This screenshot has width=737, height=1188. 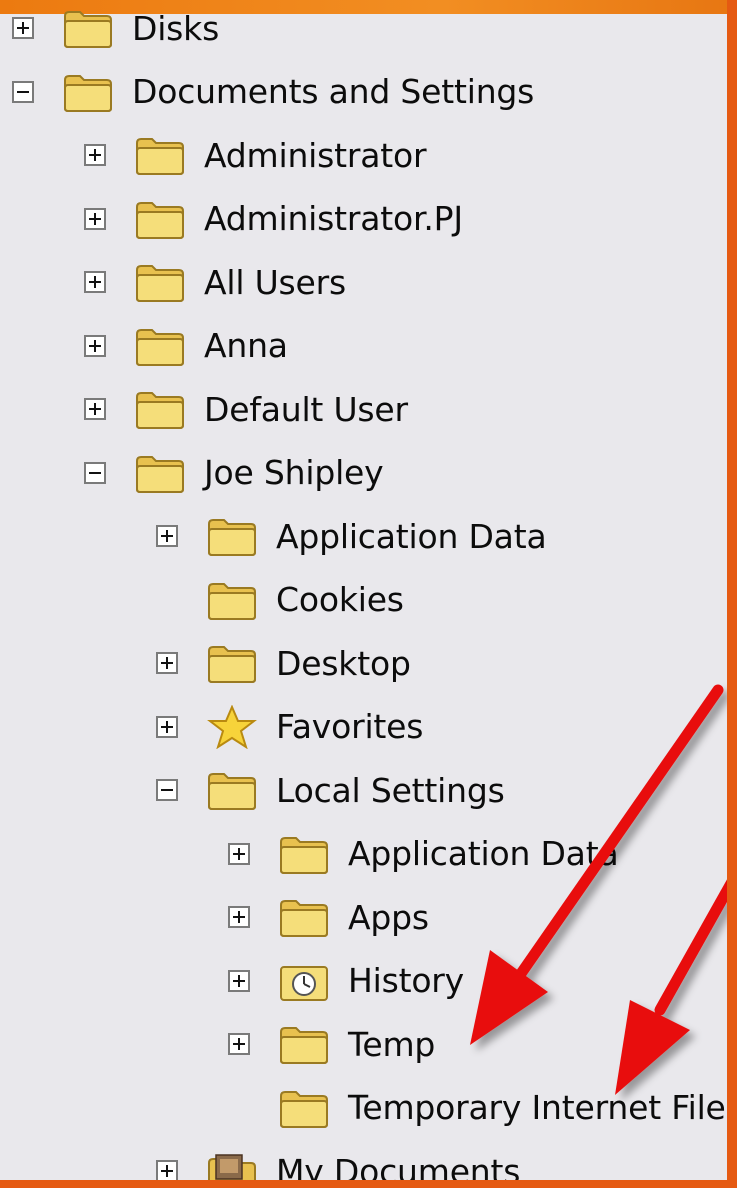 What do you see at coordinates (246, 345) in the screenshot?
I see `tree-item-label: Anna` at bounding box center [246, 345].